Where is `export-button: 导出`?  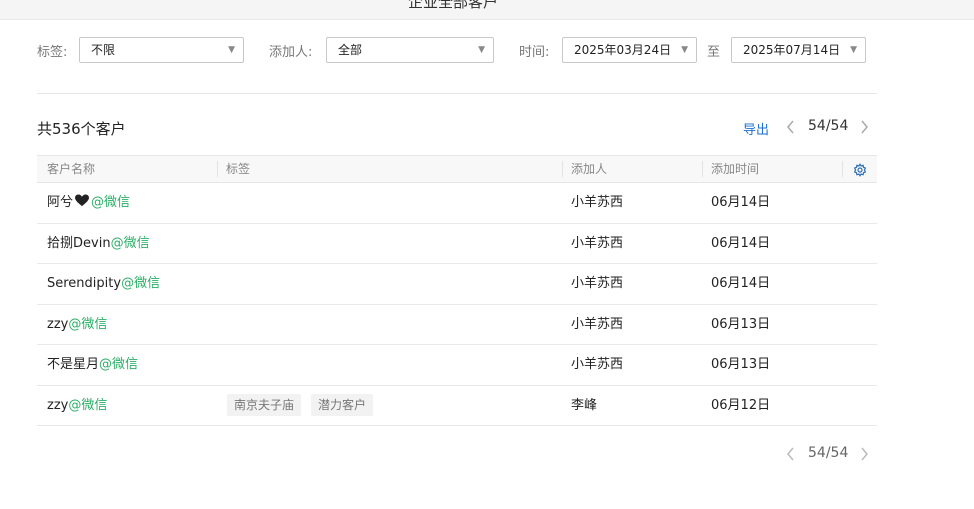
export-button: 导出 is located at coordinates (756, 128).